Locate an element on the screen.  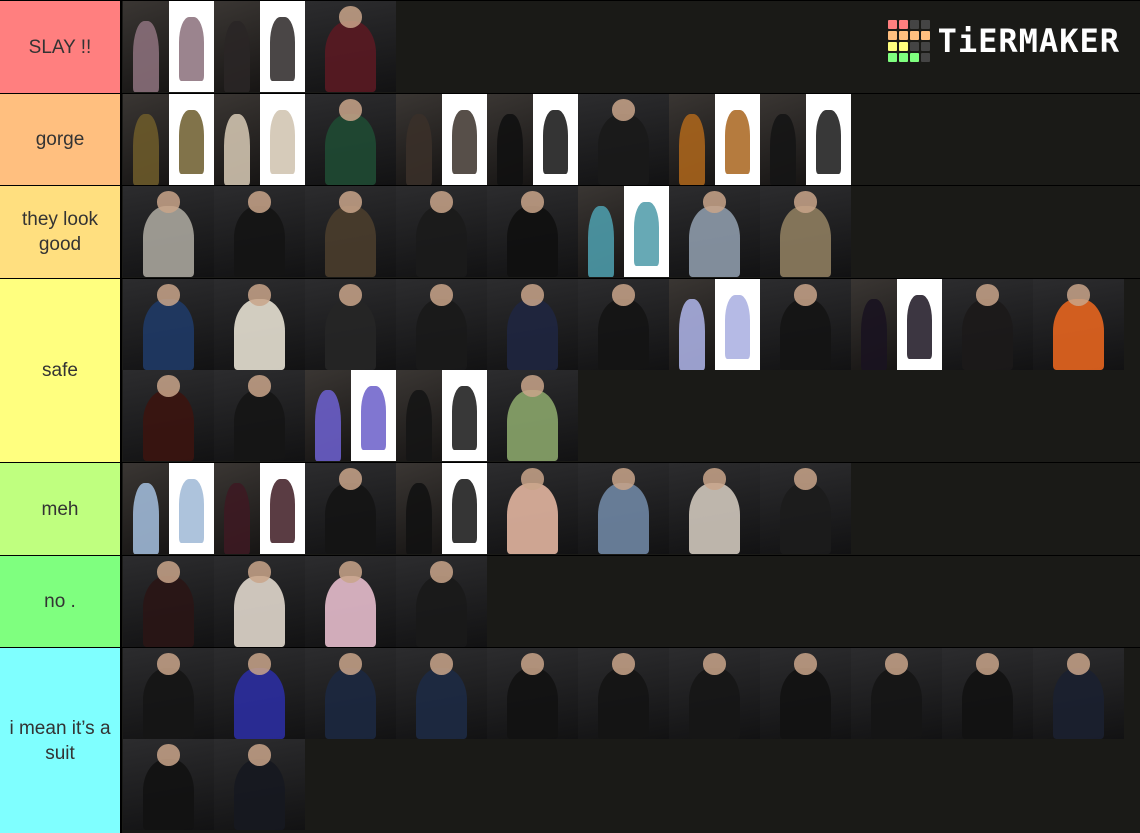
tier-label: i mean it’s a suit is located at coordinates (61, 740).